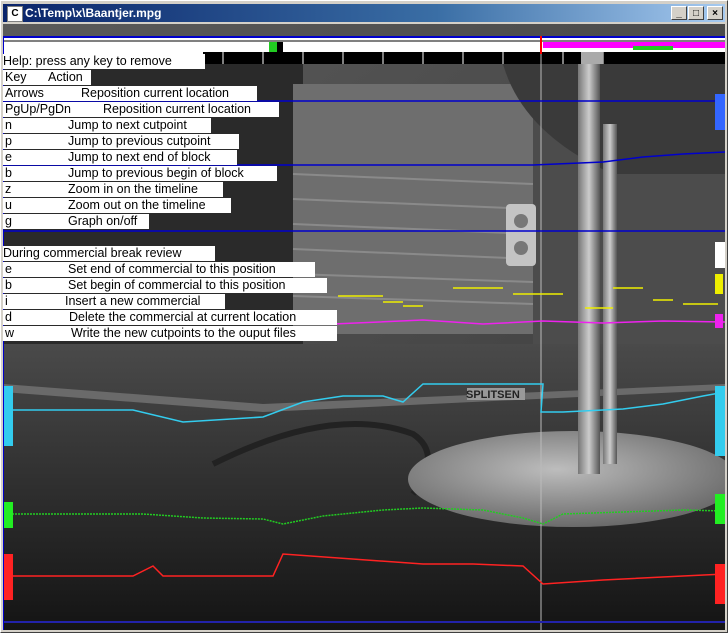  Describe the element at coordinates (141, 109) in the screenshot. I see `help-row: PgUp/PgDn Reposition current location` at that location.